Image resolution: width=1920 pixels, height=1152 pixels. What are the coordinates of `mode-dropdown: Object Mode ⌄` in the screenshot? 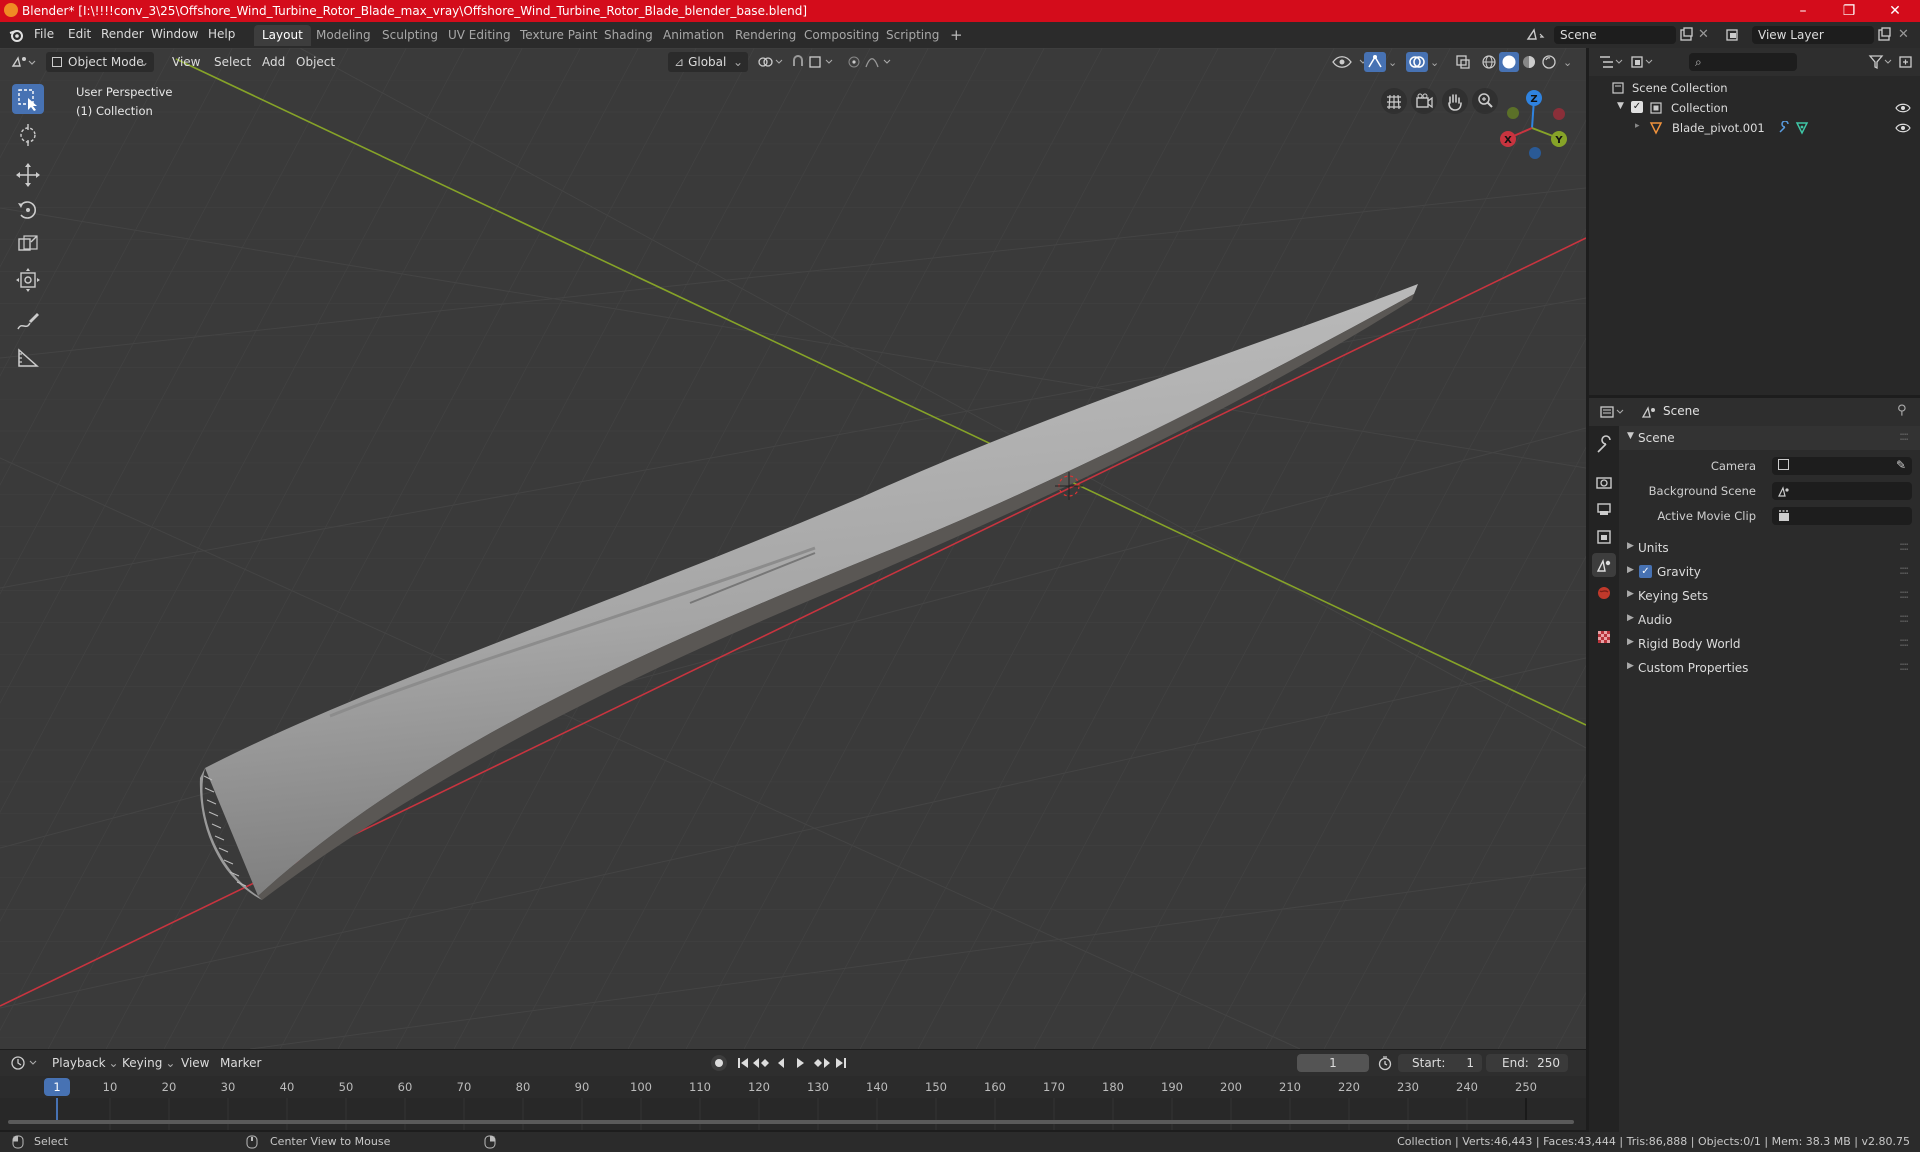 It's located at (100, 62).